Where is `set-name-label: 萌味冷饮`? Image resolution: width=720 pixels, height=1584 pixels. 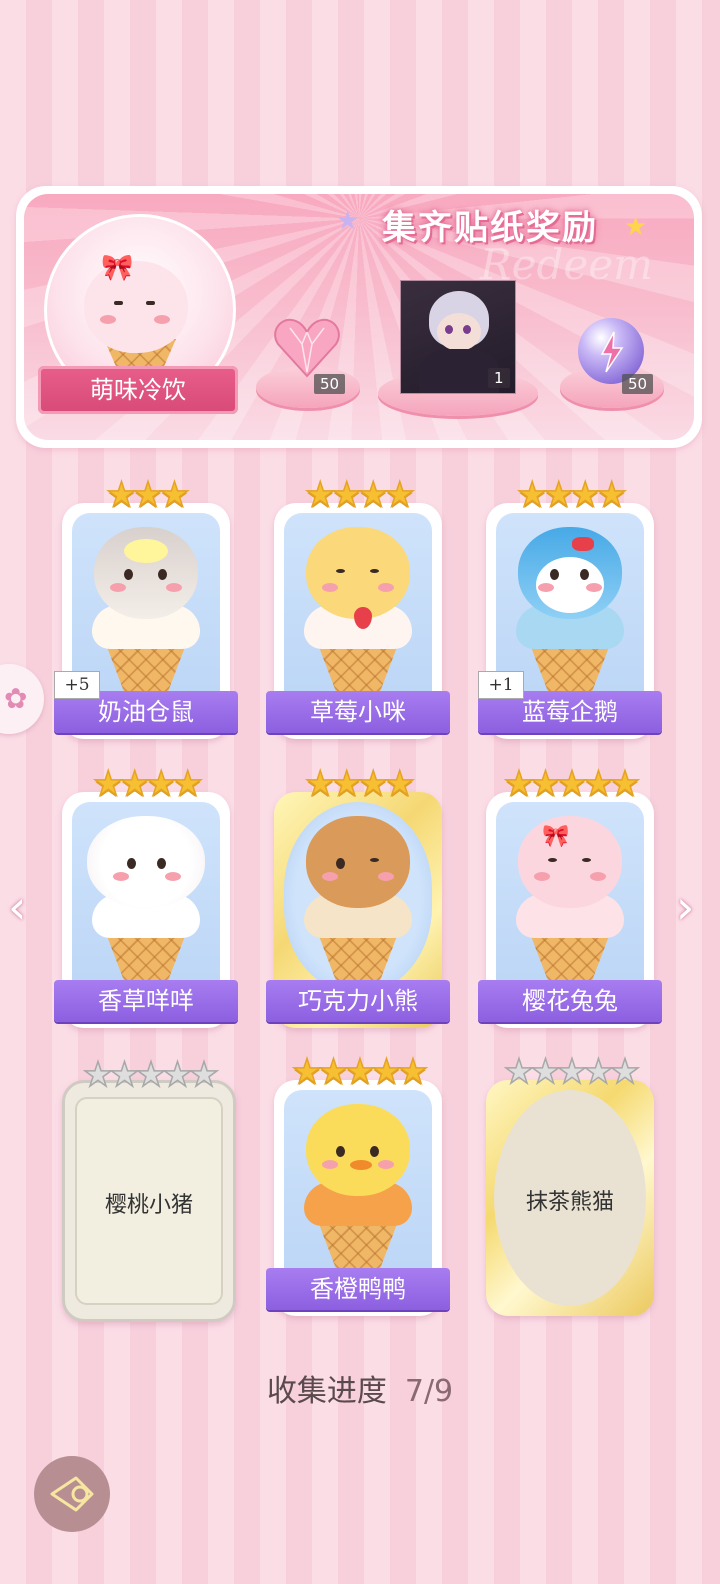 set-name-label: 萌味冷饮 is located at coordinates (138, 390).